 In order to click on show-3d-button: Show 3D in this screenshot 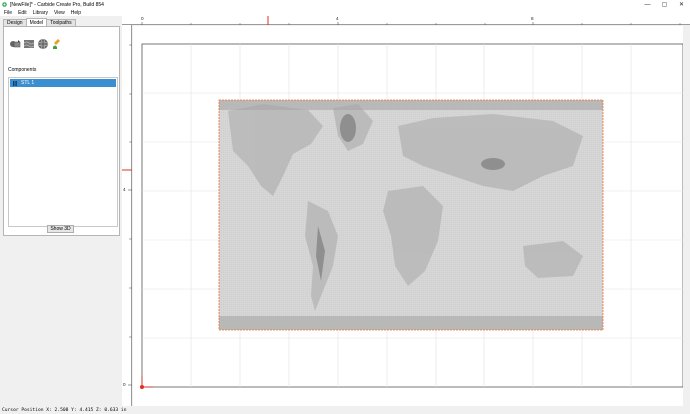, I will do `click(60, 229)`.